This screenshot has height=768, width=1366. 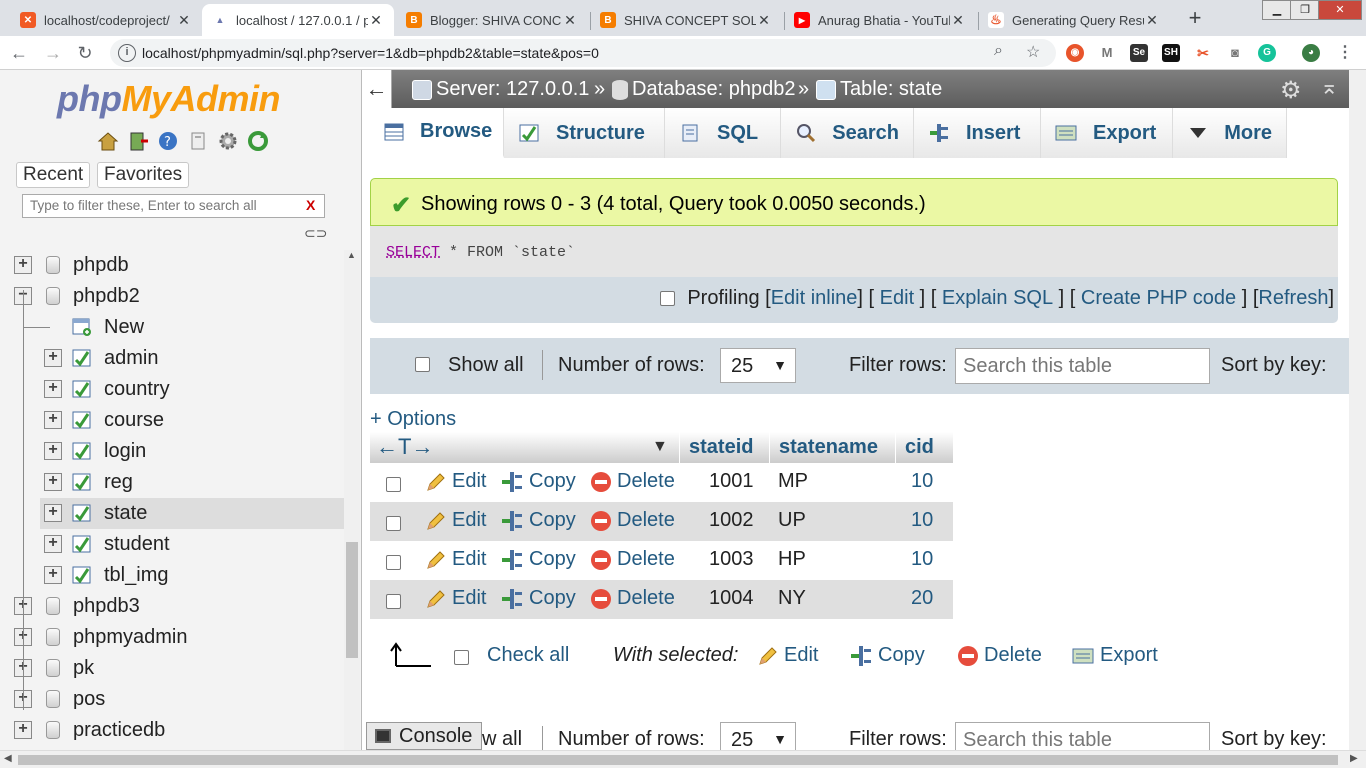 What do you see at coordinates (413, 419) in the screenshot?
I see `options-link: + Options` at bounding box center [413, 419].